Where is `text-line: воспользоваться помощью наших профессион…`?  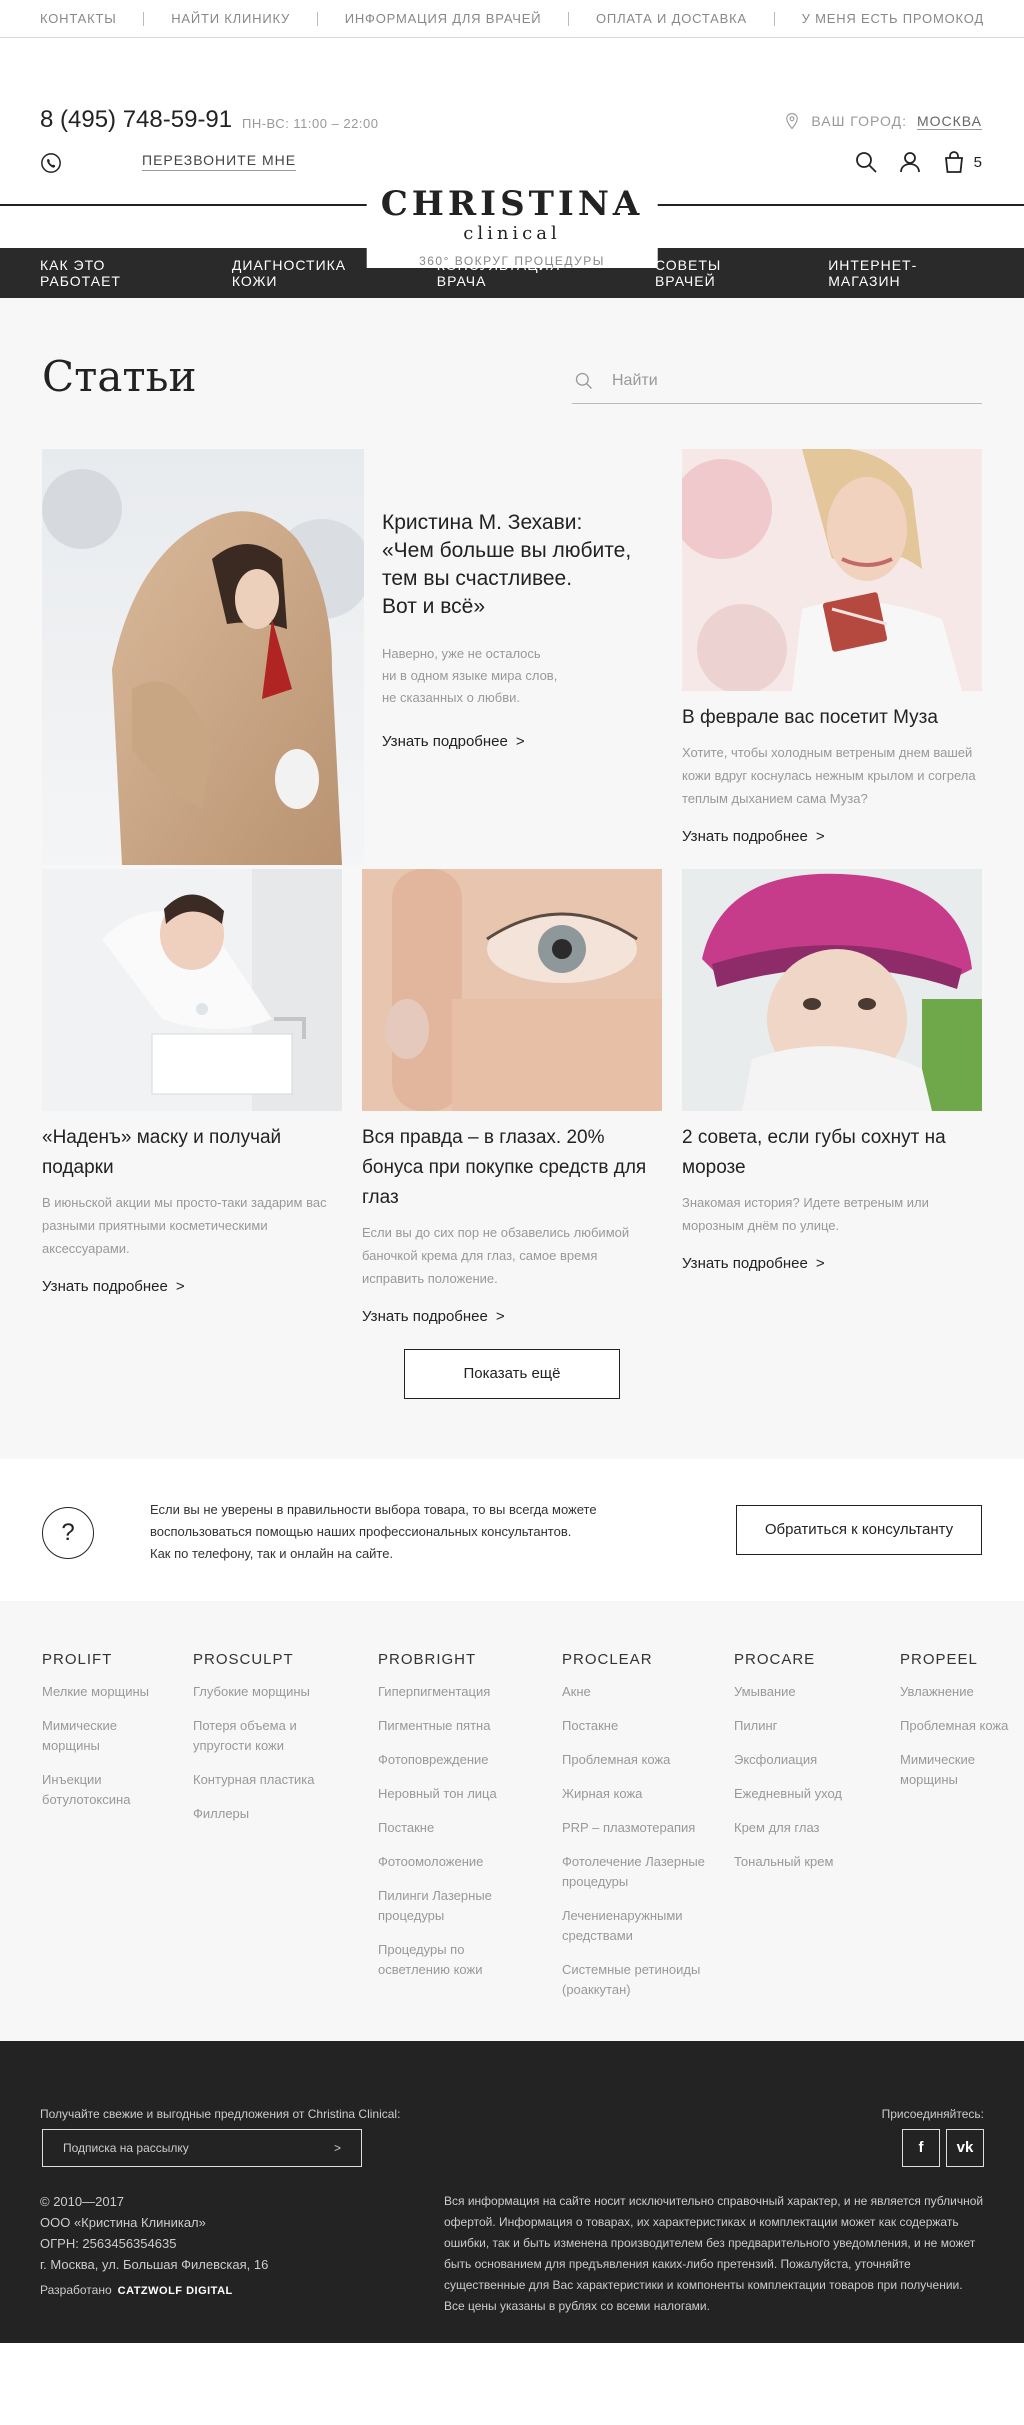 text-line: воспользоваться помощью наших профессион… is located at coordinates (361, 1531).